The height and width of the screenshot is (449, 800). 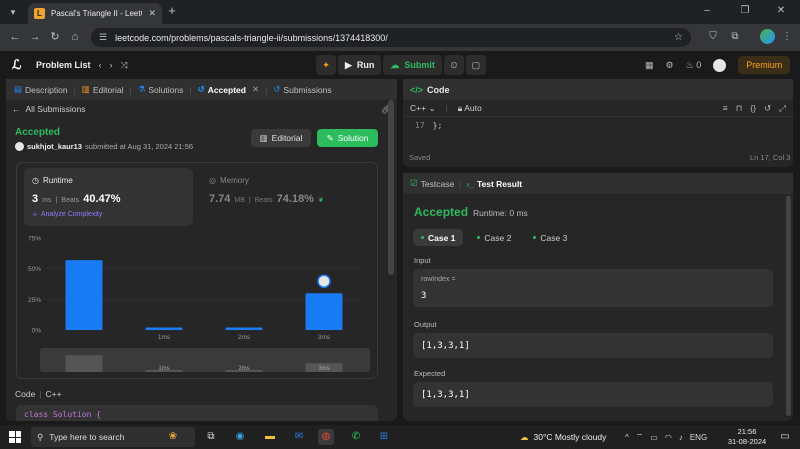 I want to click on forward-icon: →, so click(x=35, y=37).